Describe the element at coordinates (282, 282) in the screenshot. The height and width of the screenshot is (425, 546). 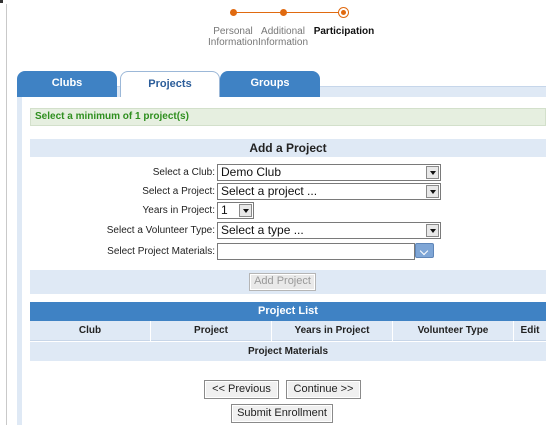
I see `add-project-button: Add Project` at that location.